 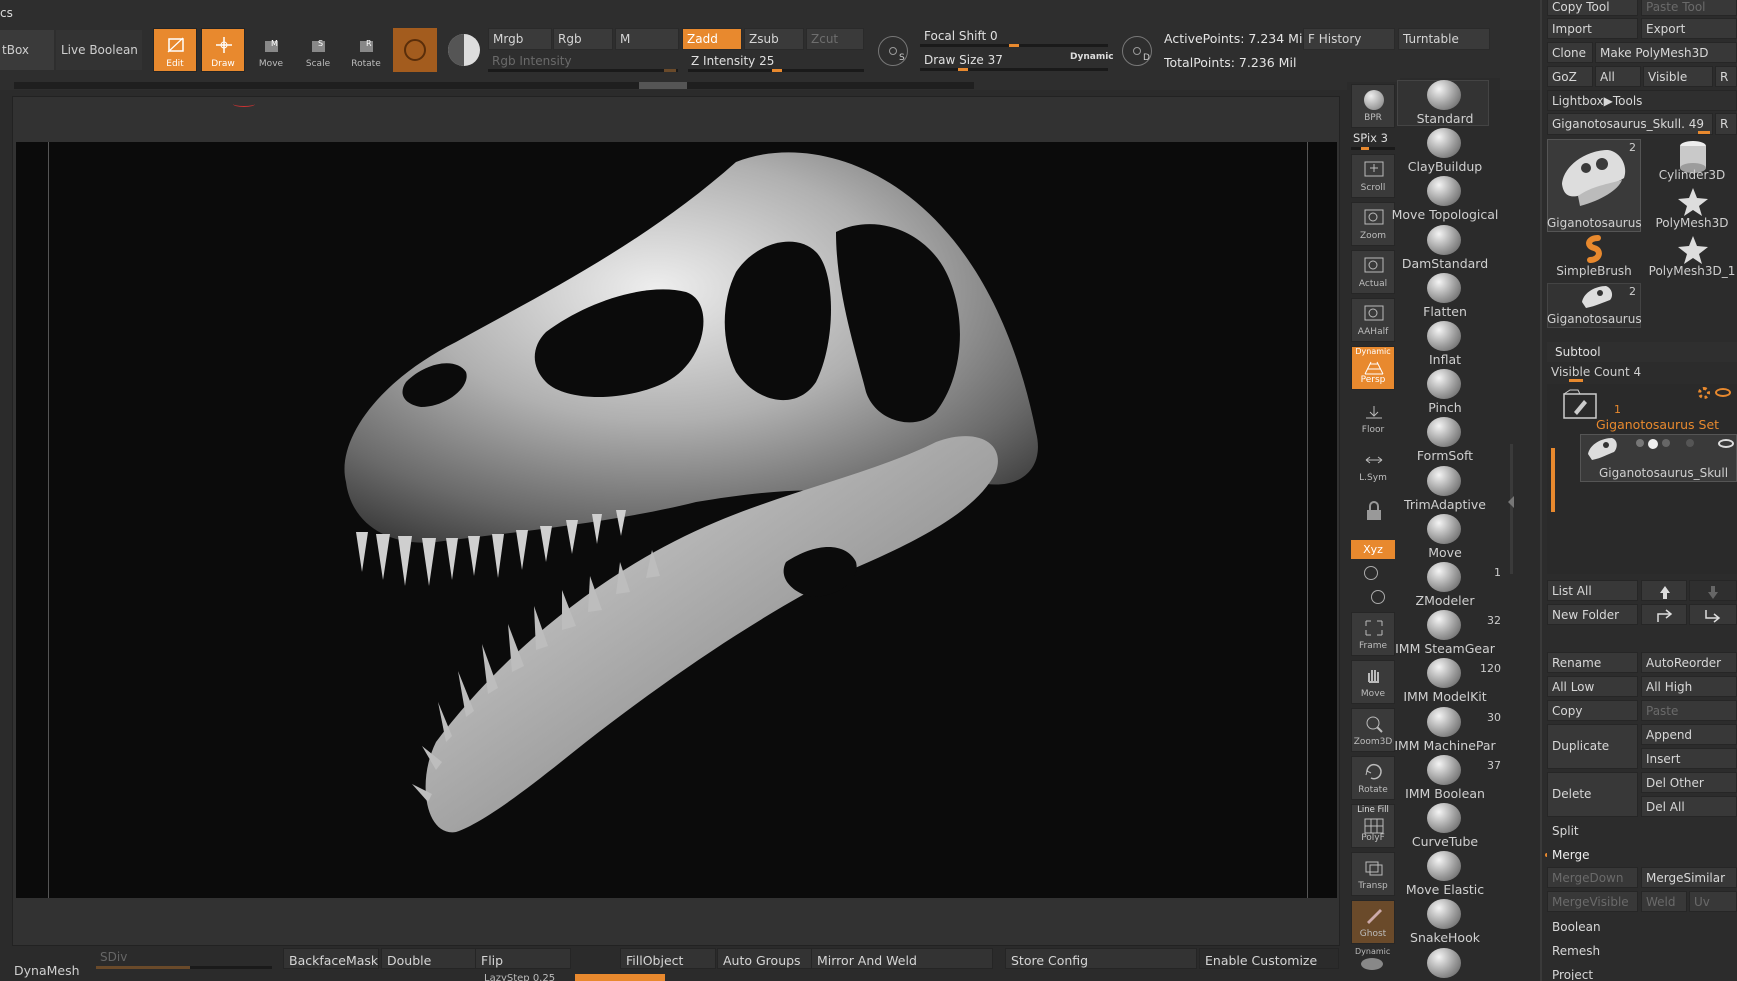 What do you see at coordinates (1445, 103) in the screenshot?
I see `brush-item: Standard` at bounding box center [1445, 103].